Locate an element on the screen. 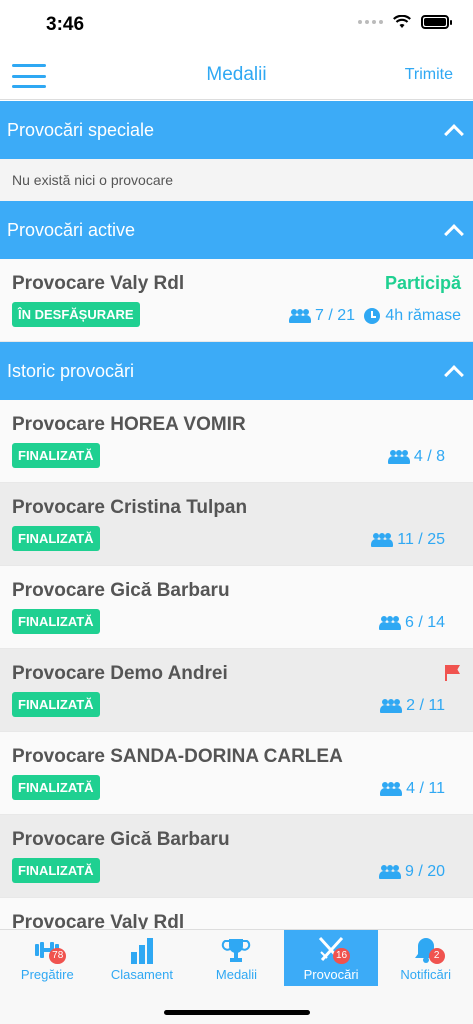  bar-chart-icon is located at coordinates (142, 950).